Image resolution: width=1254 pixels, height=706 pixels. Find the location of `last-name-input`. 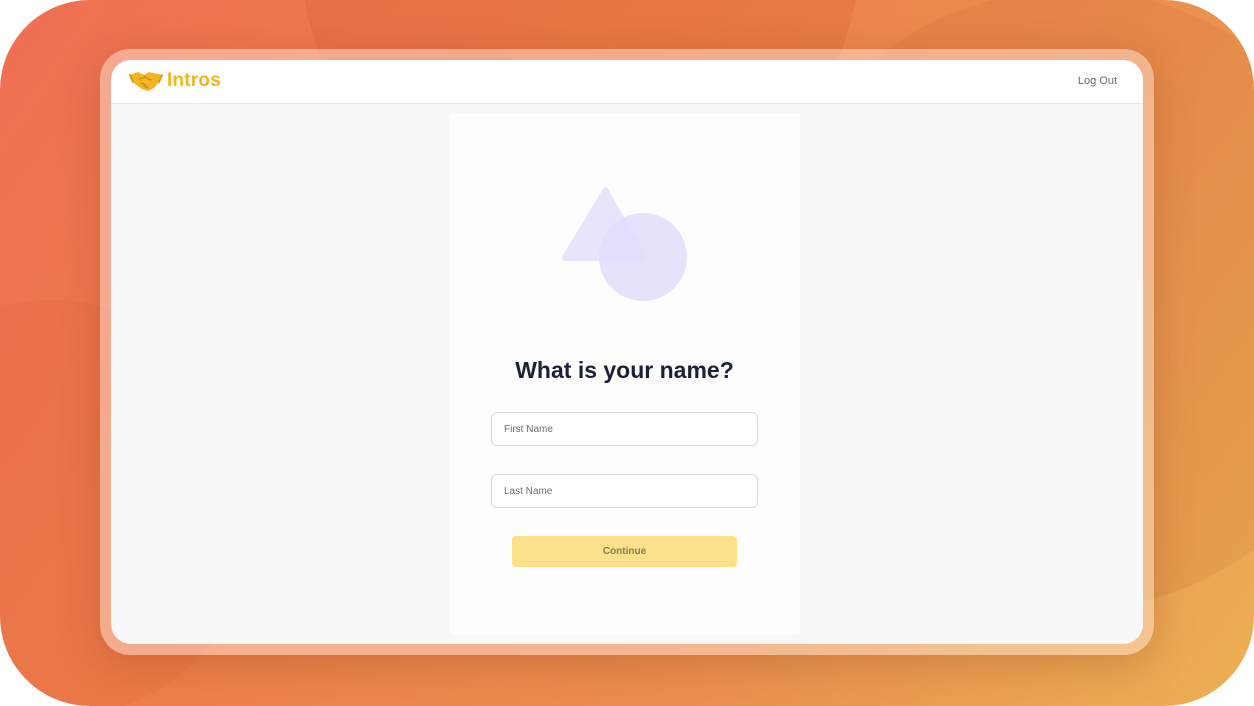

last-name-input is located at coordinates (624, 491).